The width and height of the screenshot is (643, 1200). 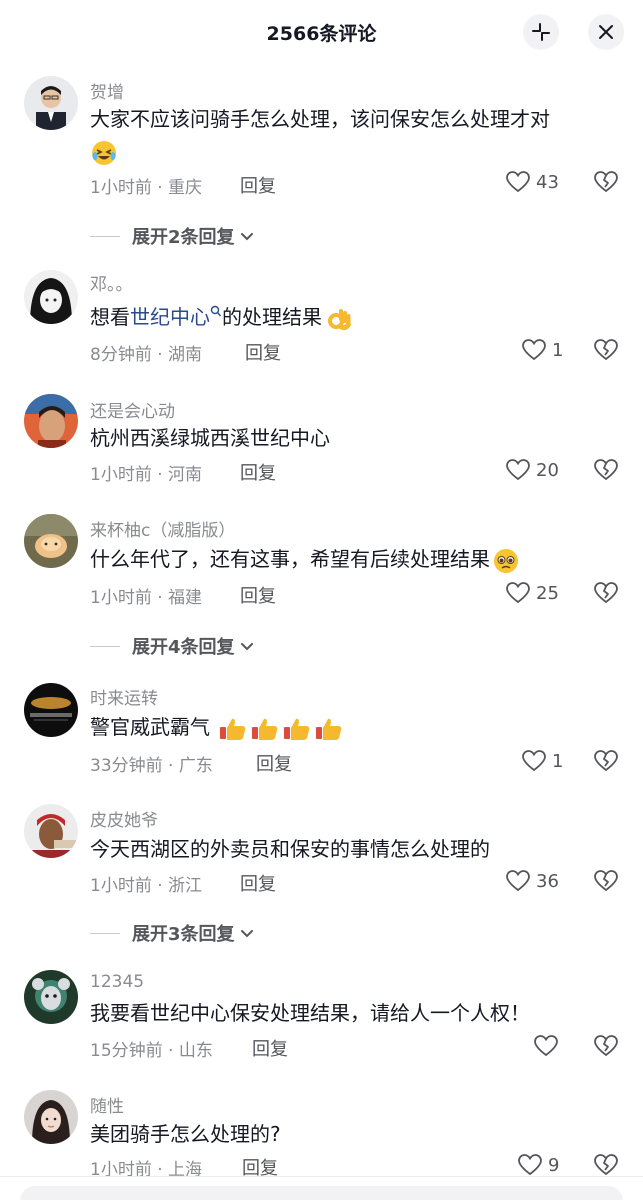 I want to click on close-icon, so click(x=606, y=32).